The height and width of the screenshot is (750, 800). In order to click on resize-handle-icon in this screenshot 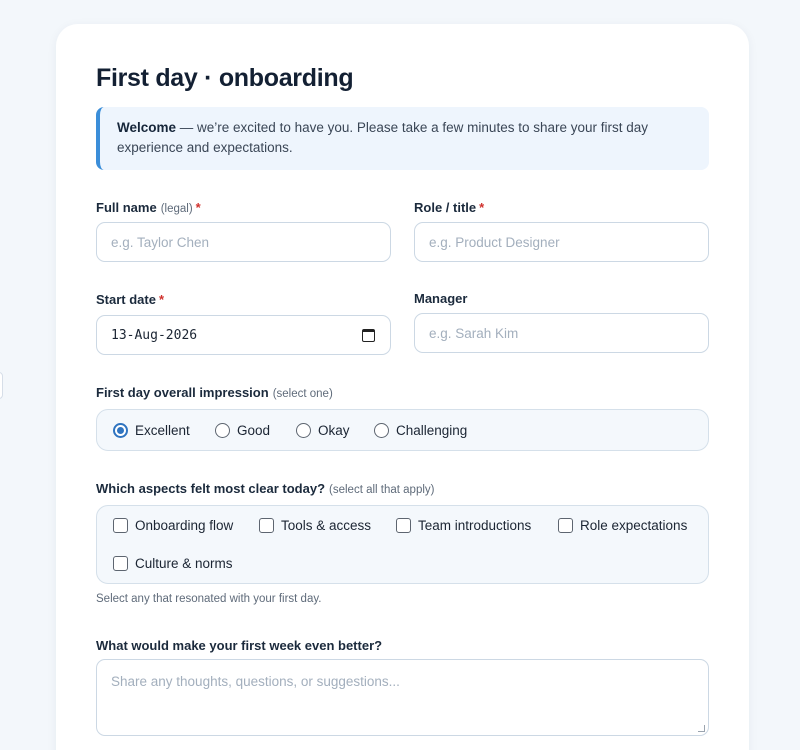, I will do `click(701, 728)`.